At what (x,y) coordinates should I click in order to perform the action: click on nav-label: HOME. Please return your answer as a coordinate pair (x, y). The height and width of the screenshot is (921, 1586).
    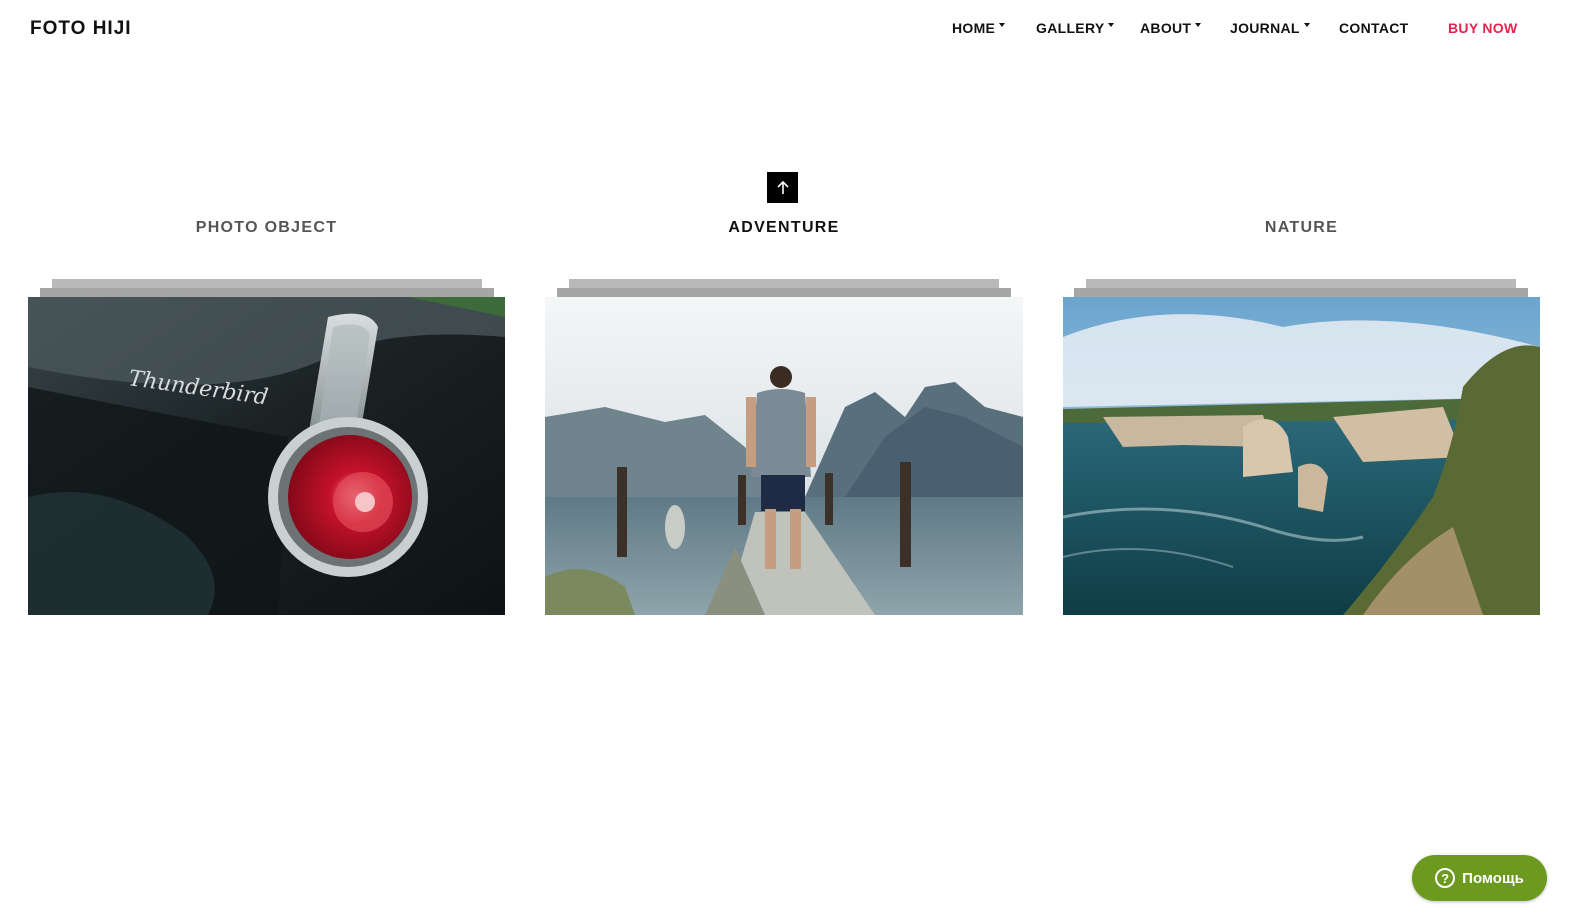
    Looking at the image, I should click on (974, 28).